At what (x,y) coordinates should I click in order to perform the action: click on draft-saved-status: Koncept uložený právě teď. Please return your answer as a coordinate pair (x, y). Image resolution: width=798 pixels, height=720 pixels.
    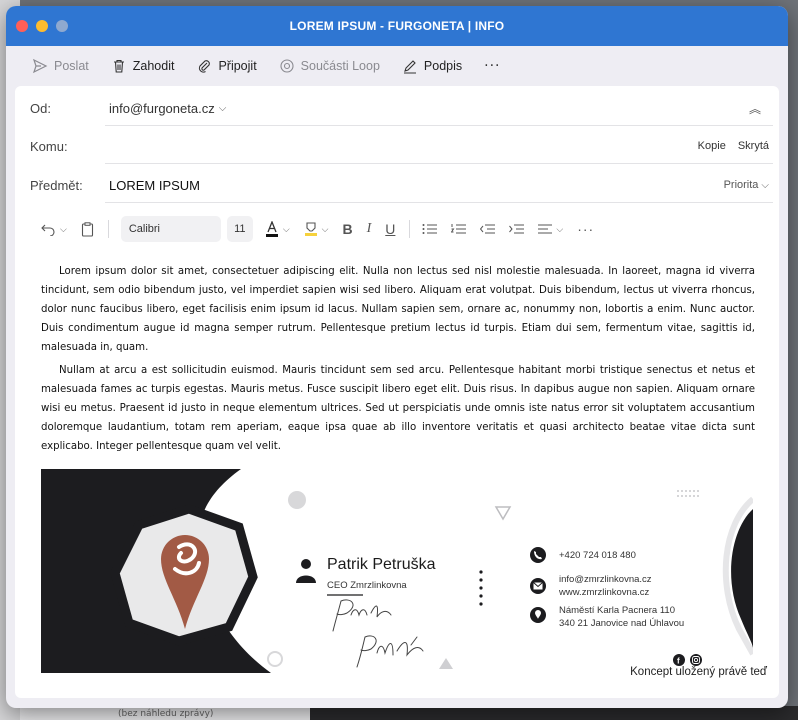
    Looking at the image, I should click on (698, 672).